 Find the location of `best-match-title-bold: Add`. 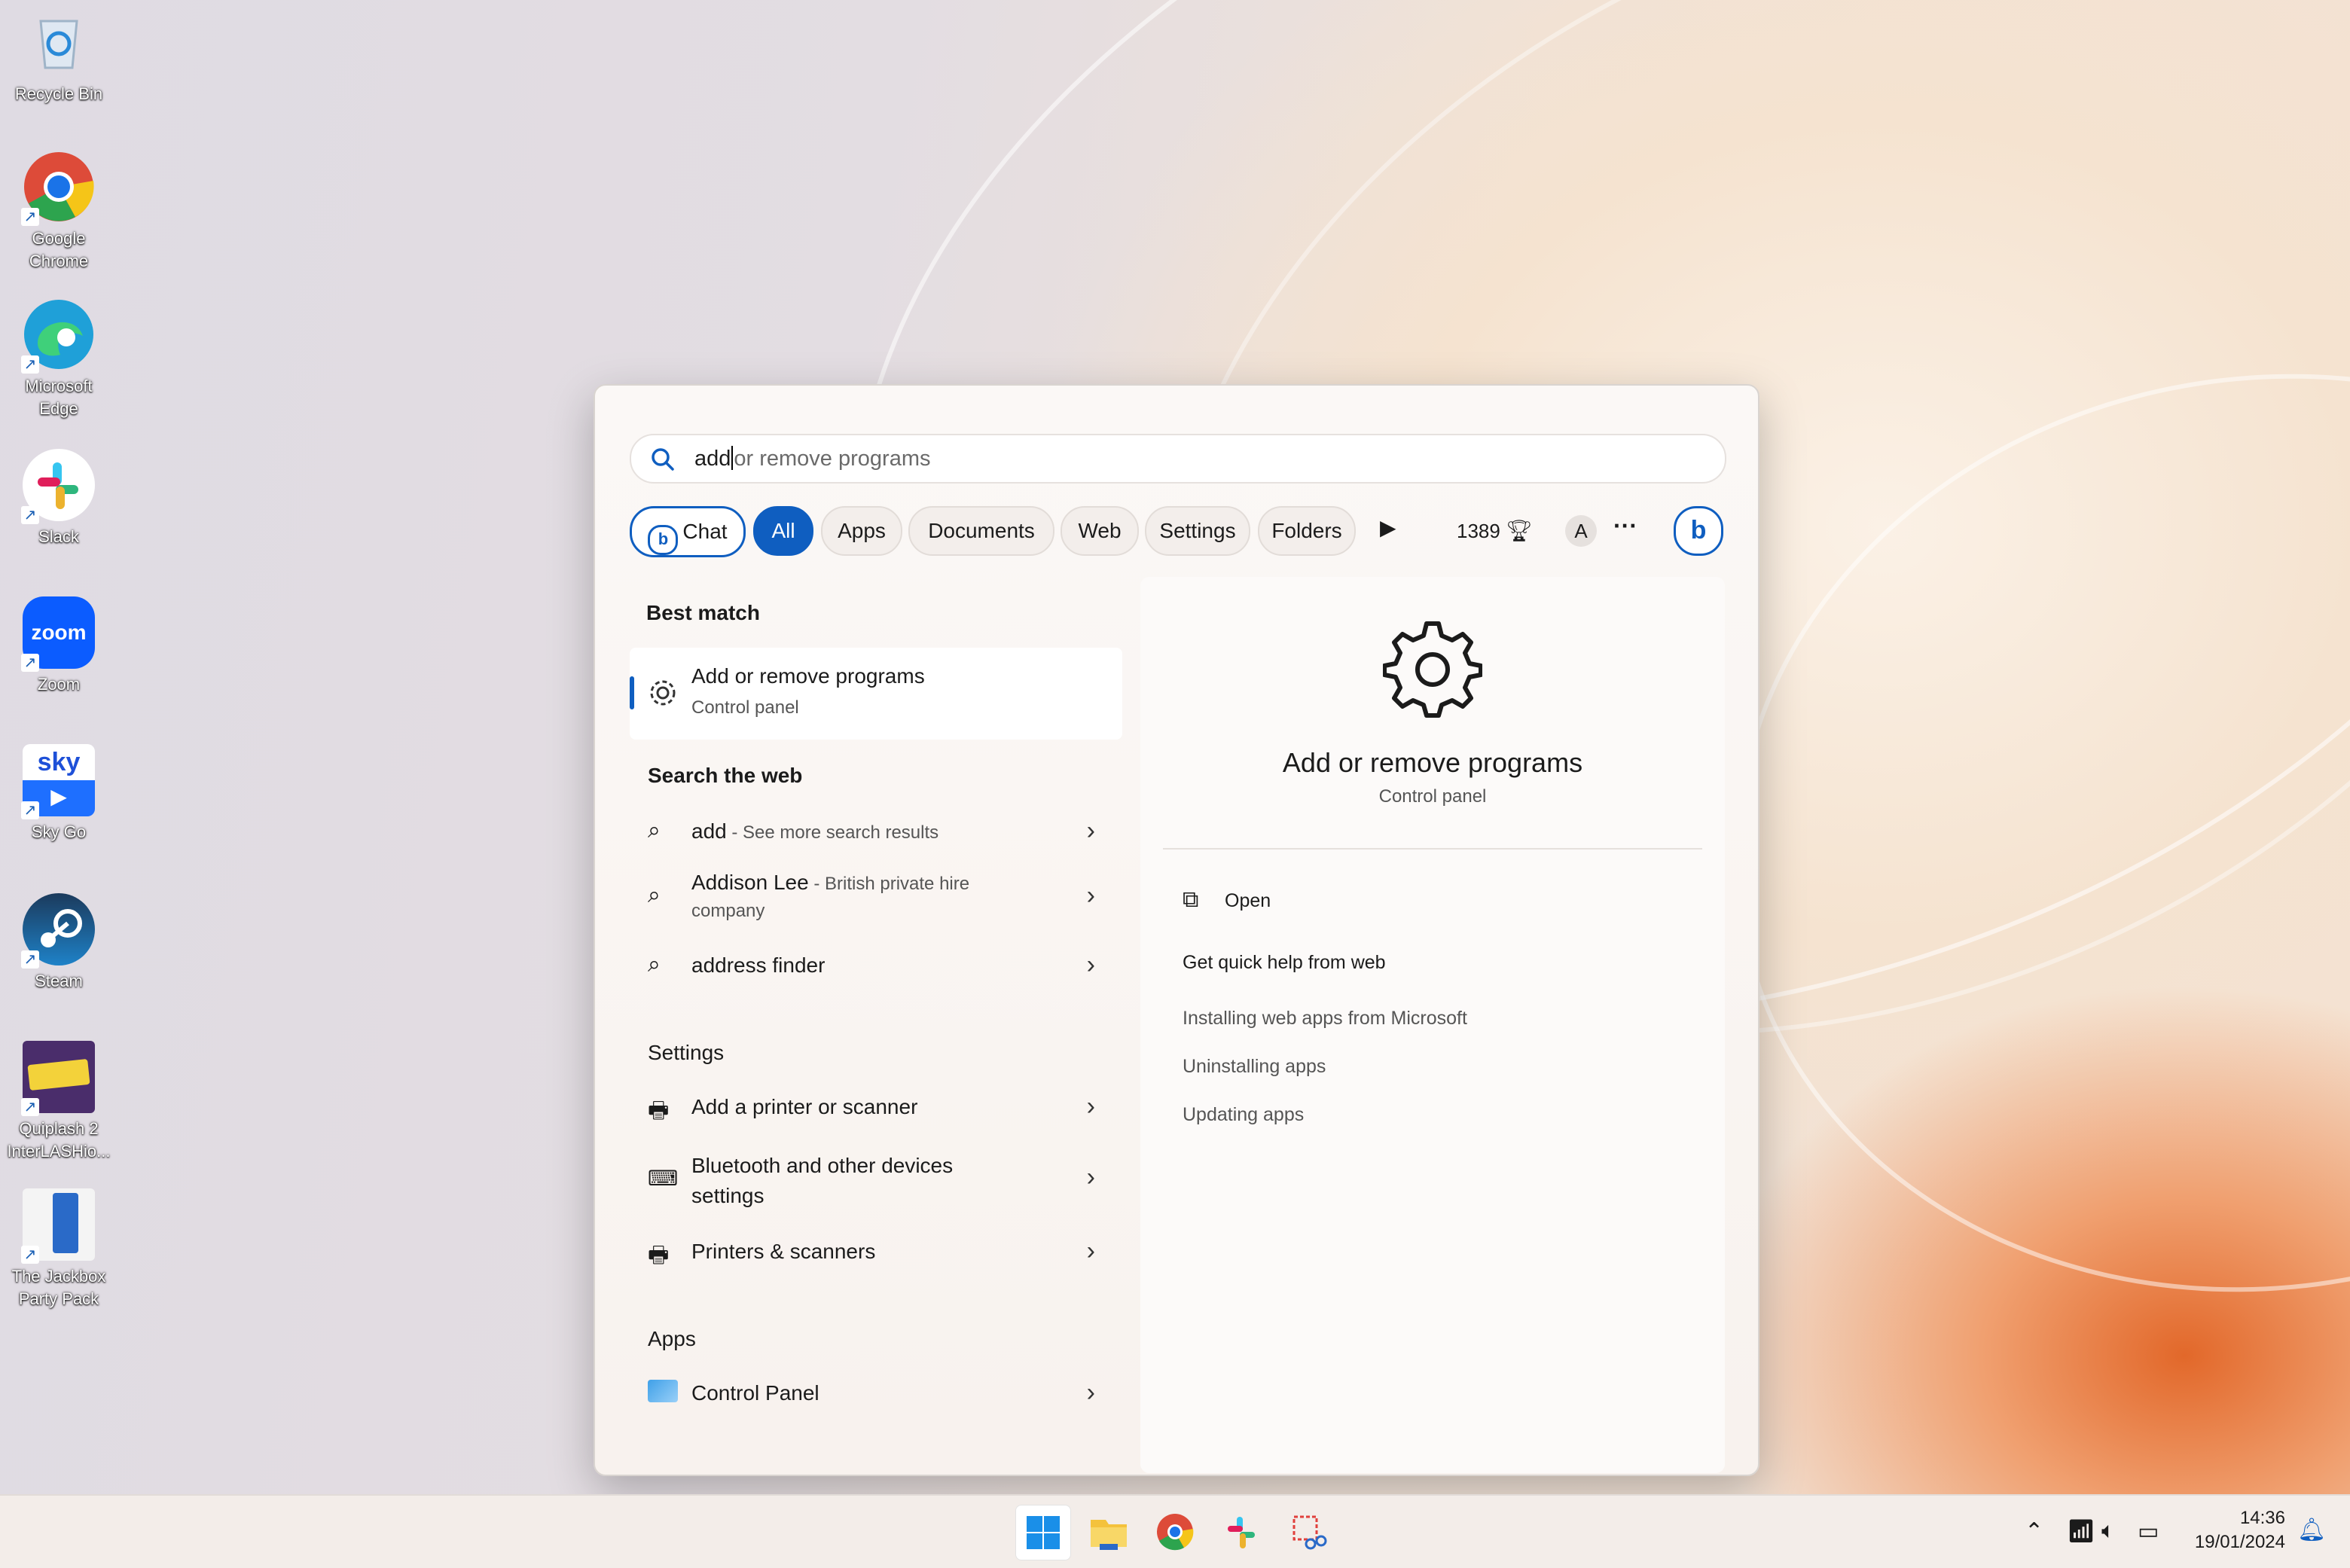

best-match-title-bold: Add is located at coordinates (710, 676).